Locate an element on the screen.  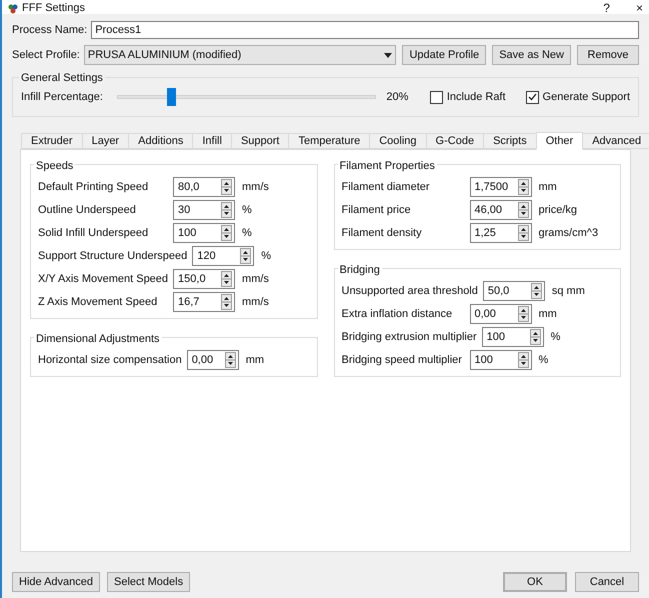
spin-box: 50,0 is located at coordinates (513, 291).